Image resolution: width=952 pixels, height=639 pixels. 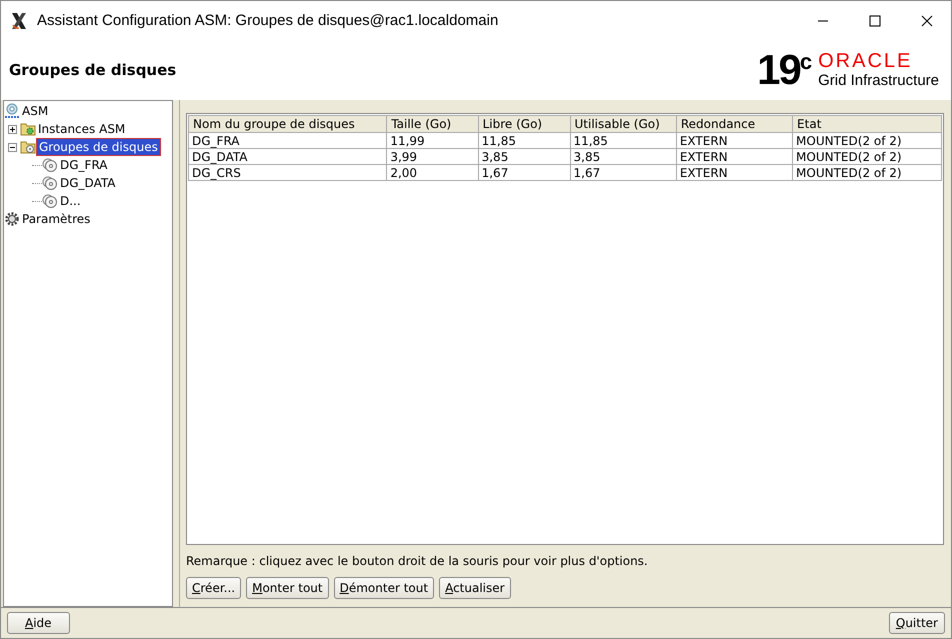 What do you see at coordinates (432, 124) in the screenshot?
I see `column-header: Taille (Go)` at bounding box center [432, 124].